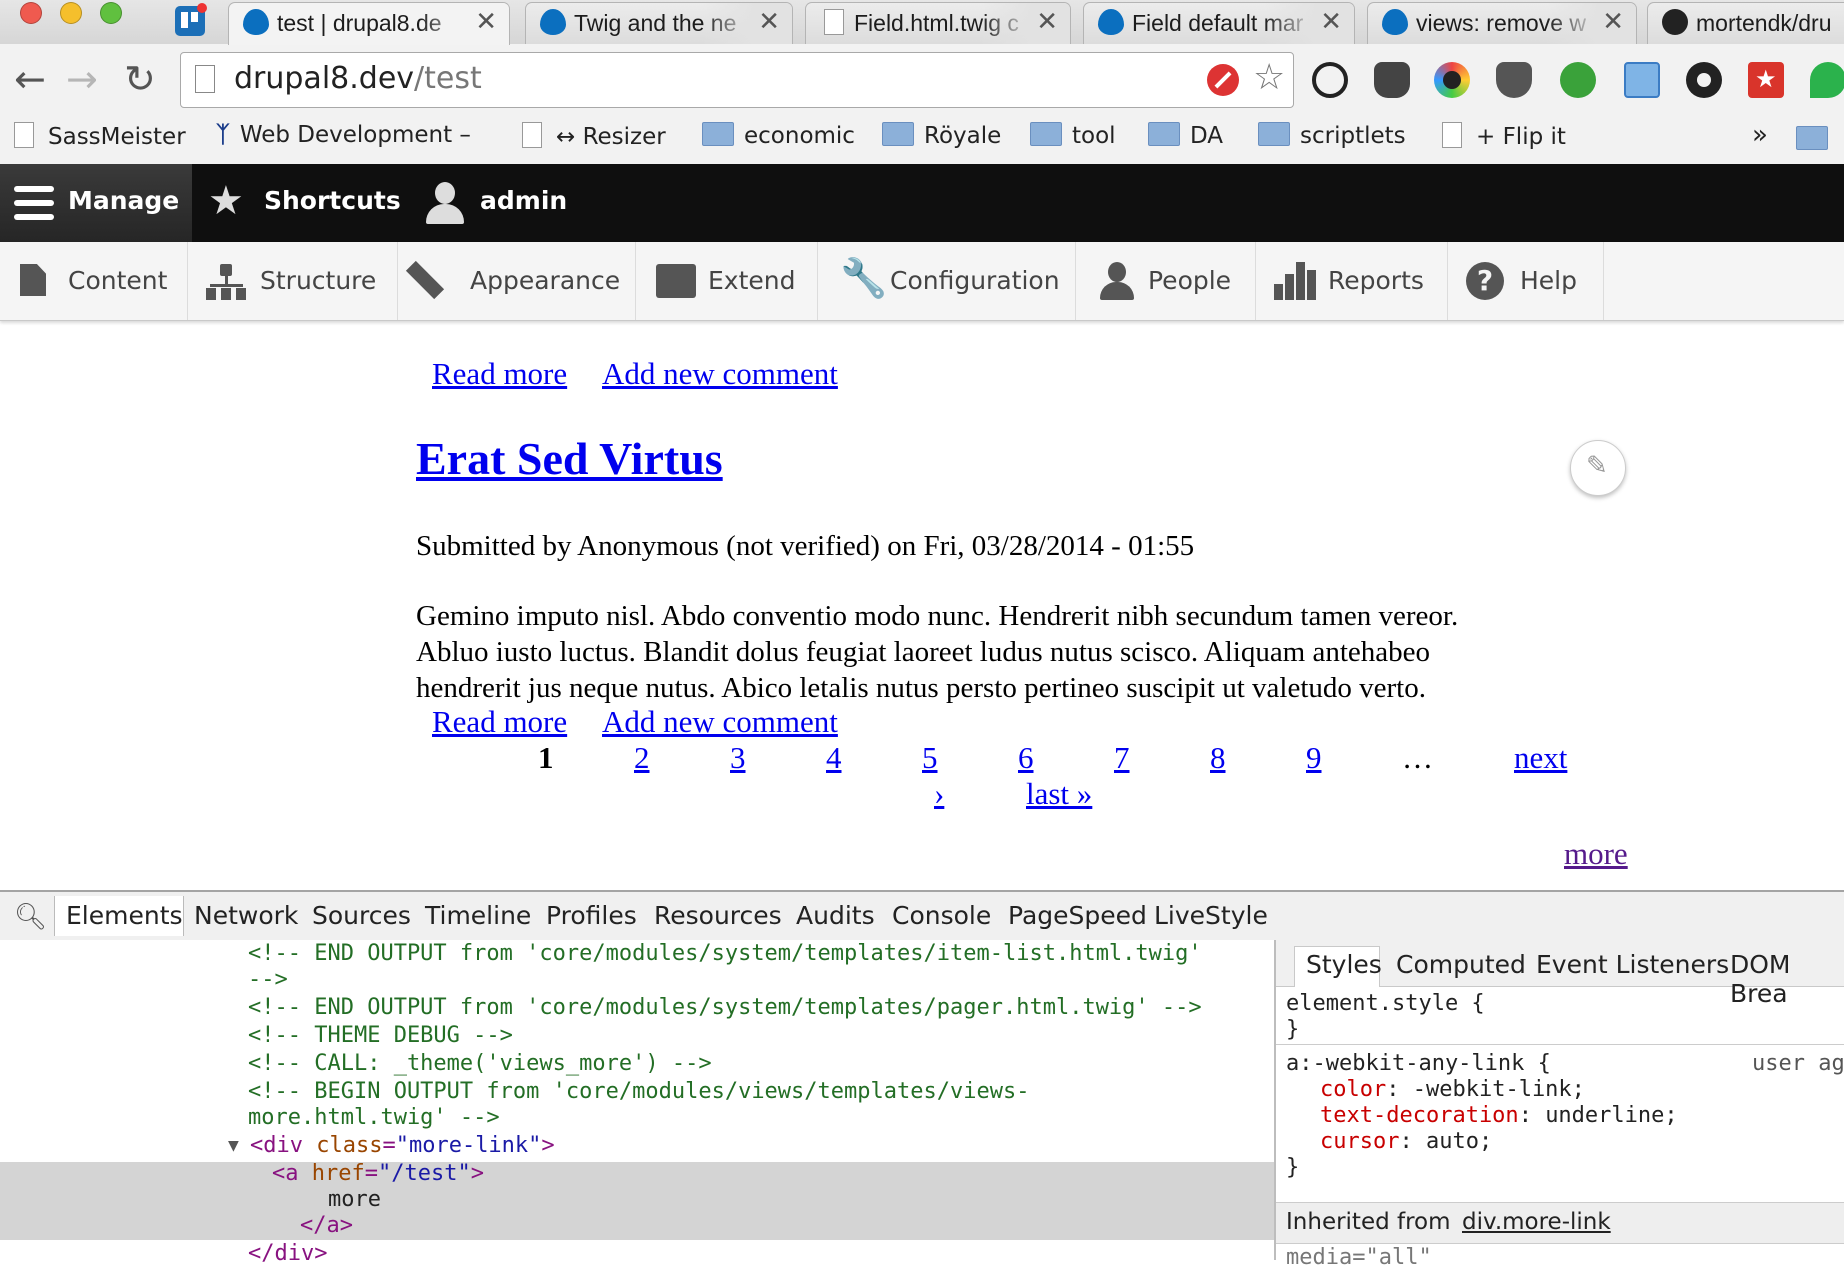 This screenshot has height=1272, width=1844. Describe the element at coordinates (1166, 281) in the screenshot. I see `tray-item-people: People` at that location.